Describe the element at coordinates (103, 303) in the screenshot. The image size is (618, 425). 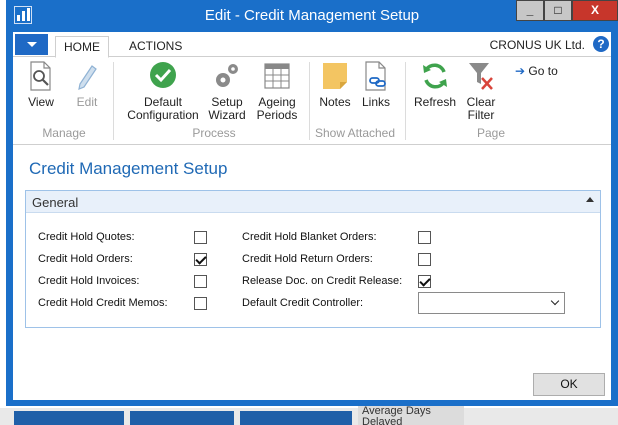
I see `credit-hold-credit-memos-label: Credit Hold Credit Memos:` at that location.